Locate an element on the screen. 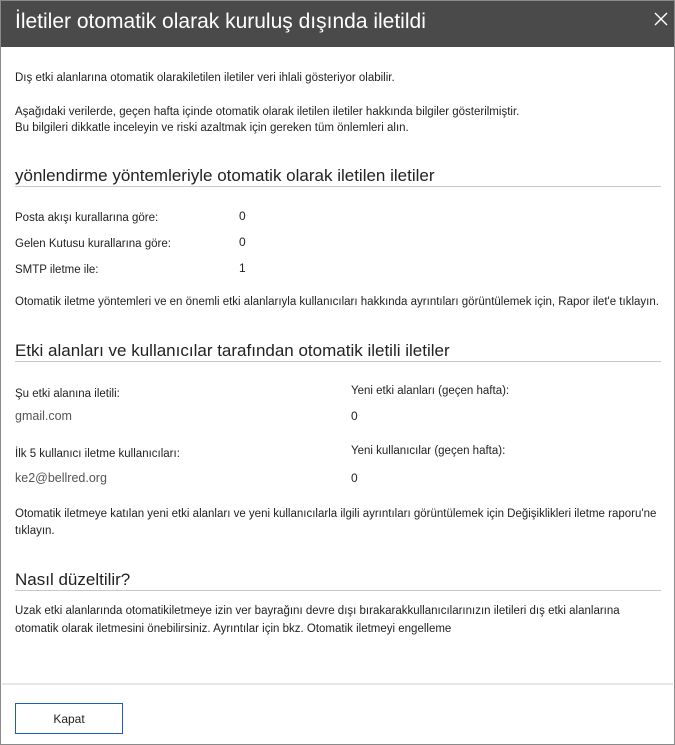 Image resolution: width=675 pixels, height=745 pixels. fix-heading: Nasıl düzeltilir? is located at coordinates (73, 579).